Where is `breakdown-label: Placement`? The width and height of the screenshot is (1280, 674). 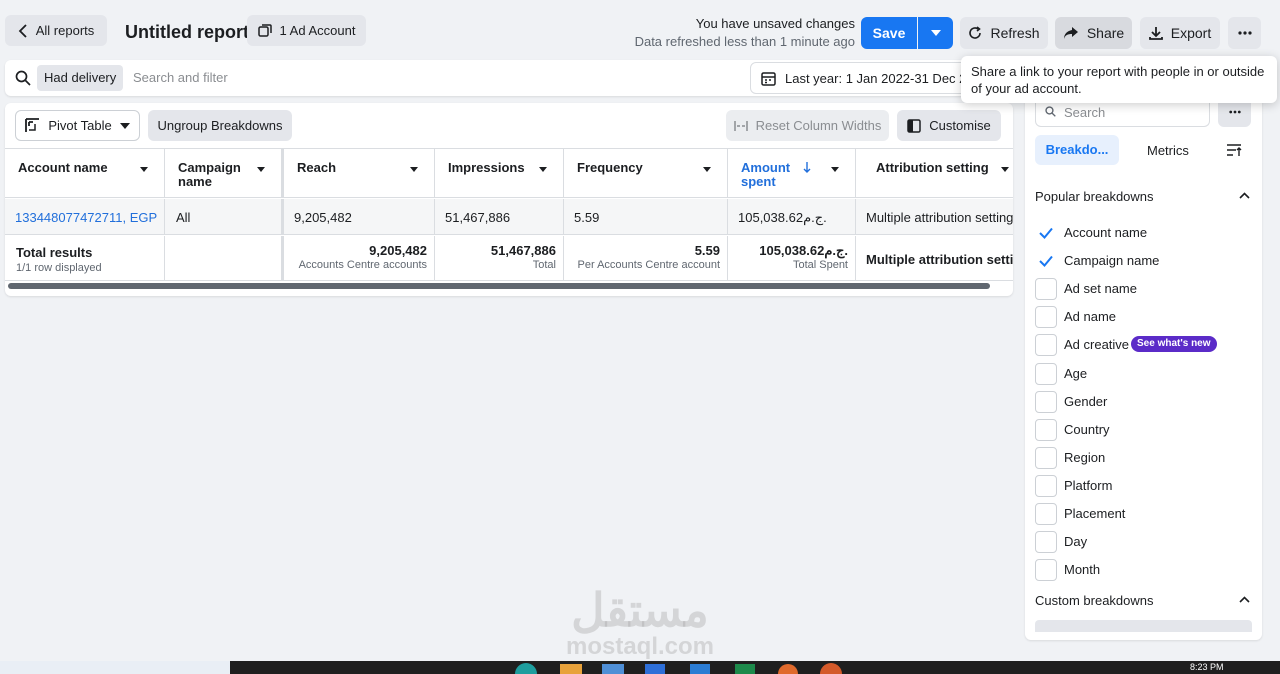
breakdown-label: Placement is located at coordinates (1095, 513).